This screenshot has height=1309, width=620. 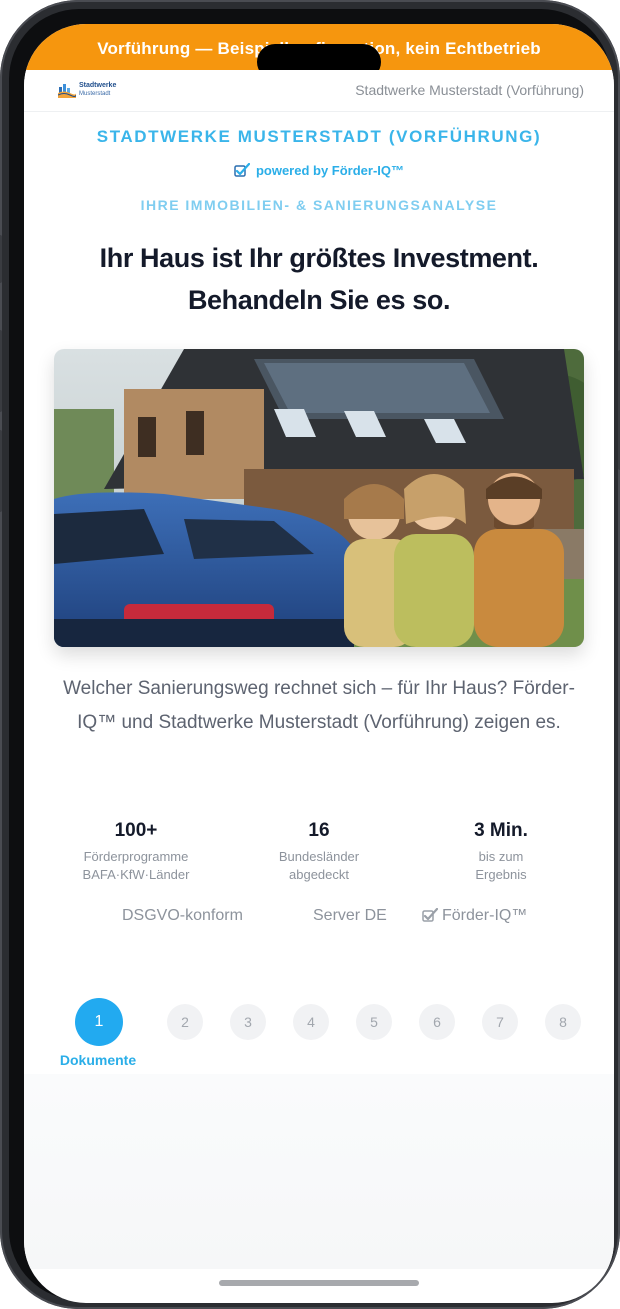 What do you see at coordinates (319, 866) in the screenshot?
I see `stat-label: Bundesländer abgedeckt` at bounding box center [319, 866].